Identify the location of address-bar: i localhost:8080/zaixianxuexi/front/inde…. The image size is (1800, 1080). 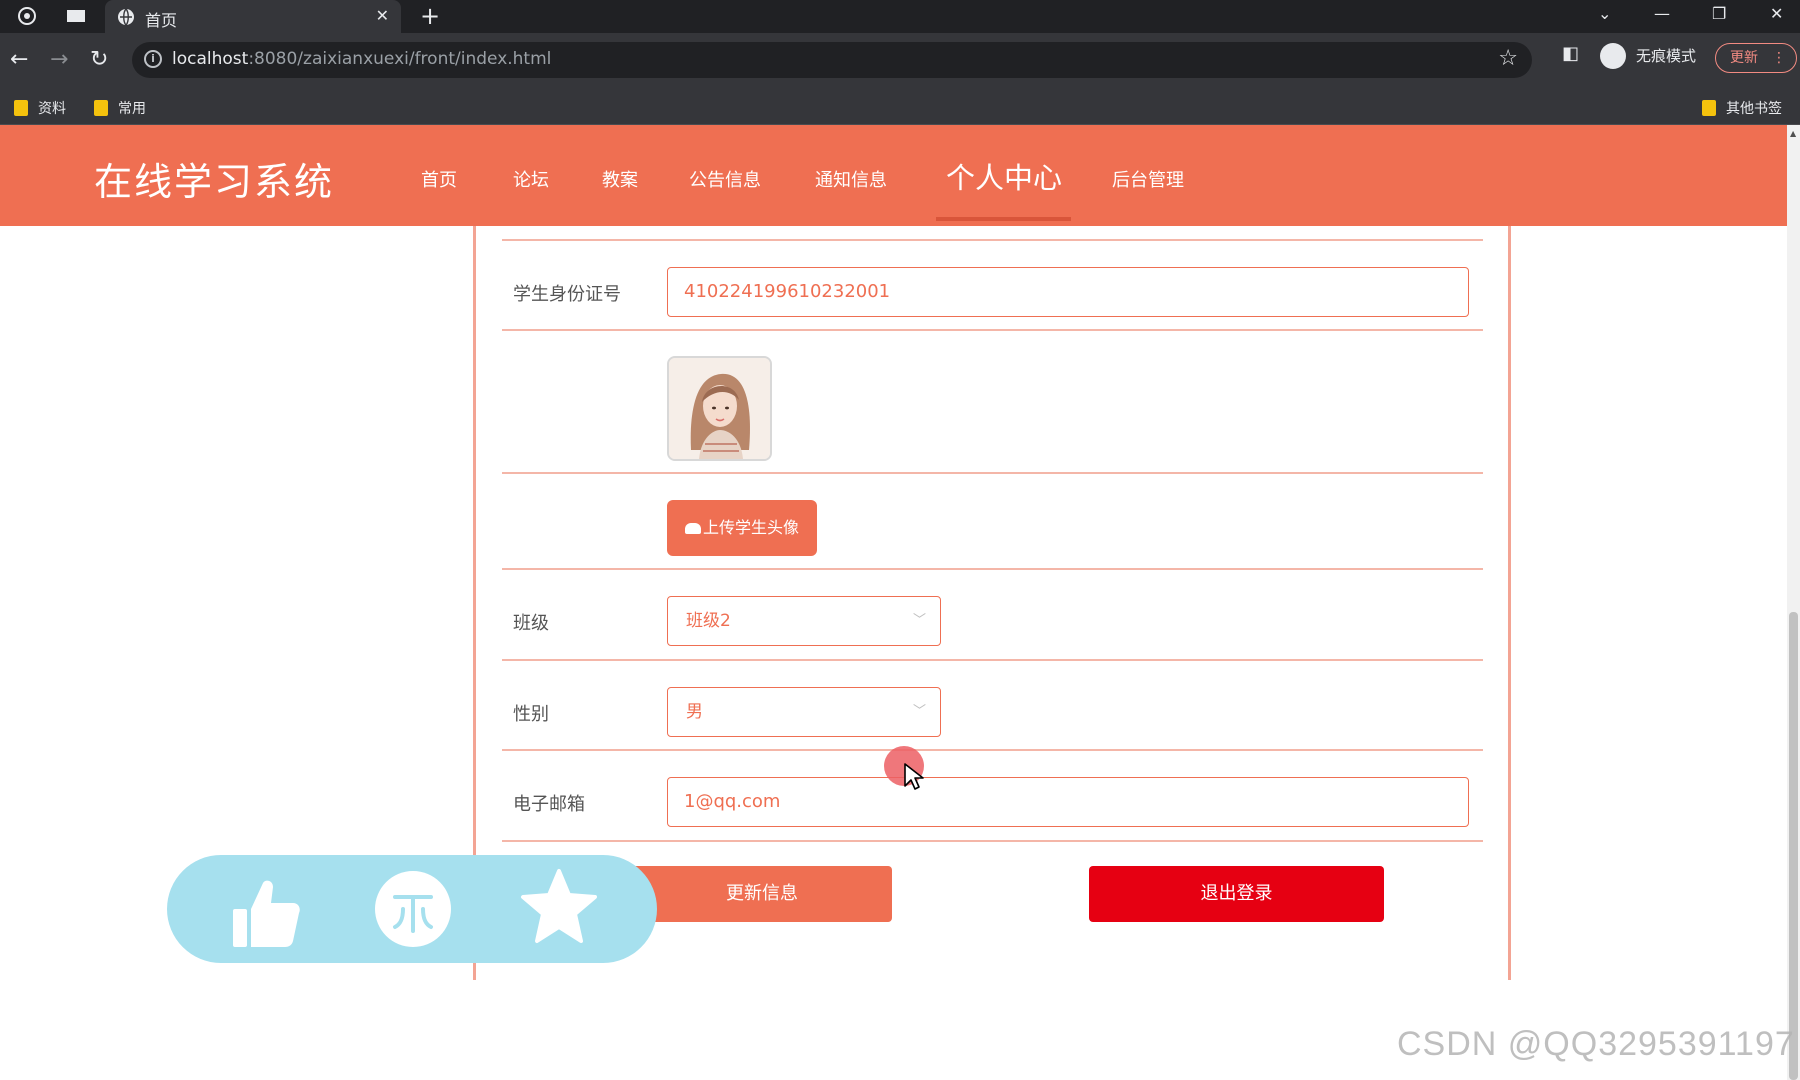
(832, 60).